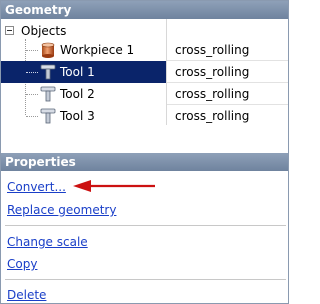 The width and height of the screenshot is (320, 304). I want to click on properties-header: Properties, so click(144, 162).